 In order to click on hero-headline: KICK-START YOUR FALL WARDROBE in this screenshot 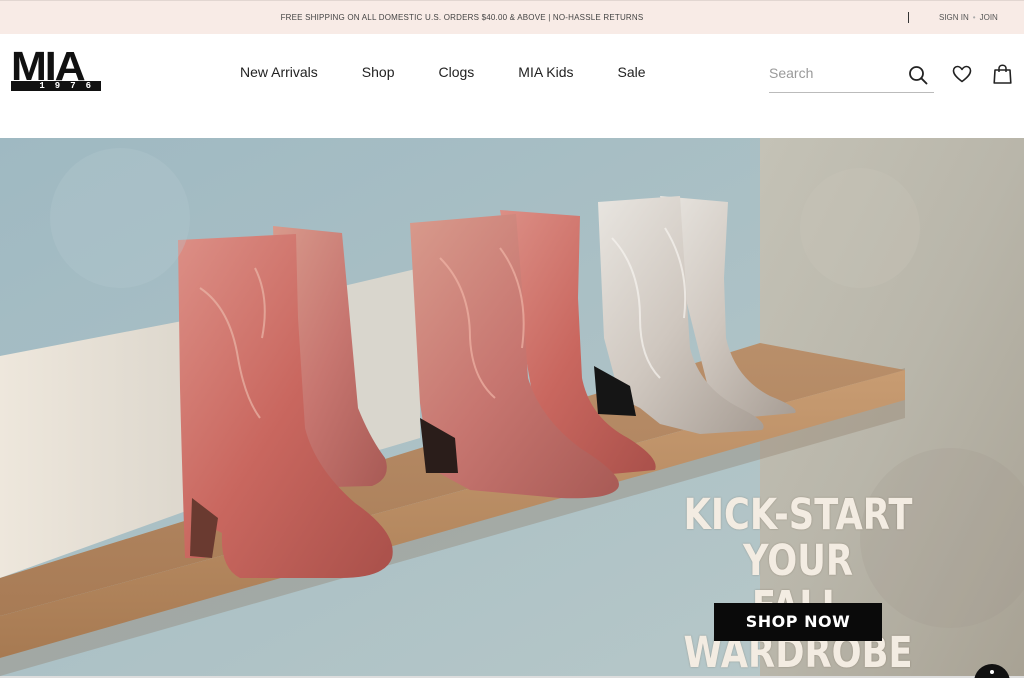, I will do `click(797, 584)`.